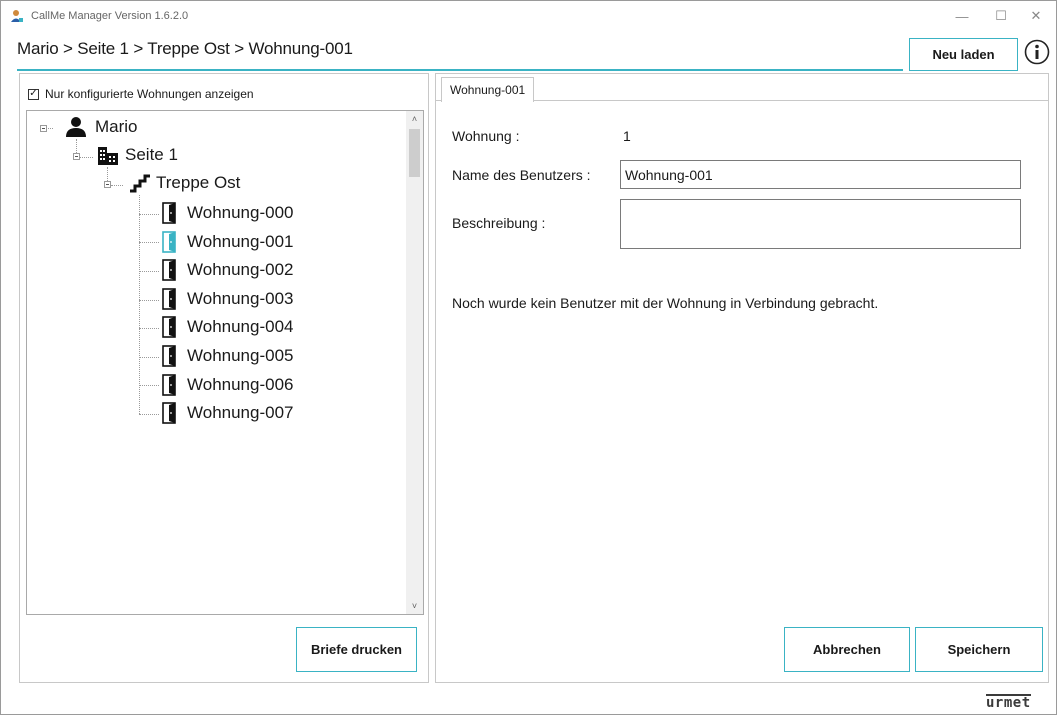 The width and height of the screenshot is (1057, 715). What do you see at coordinates (149, 94) in the screenshot?
I see `checkbox-label: Nur konfigurierte Wohnungen anzeigen` at bounding box center [149, 94].